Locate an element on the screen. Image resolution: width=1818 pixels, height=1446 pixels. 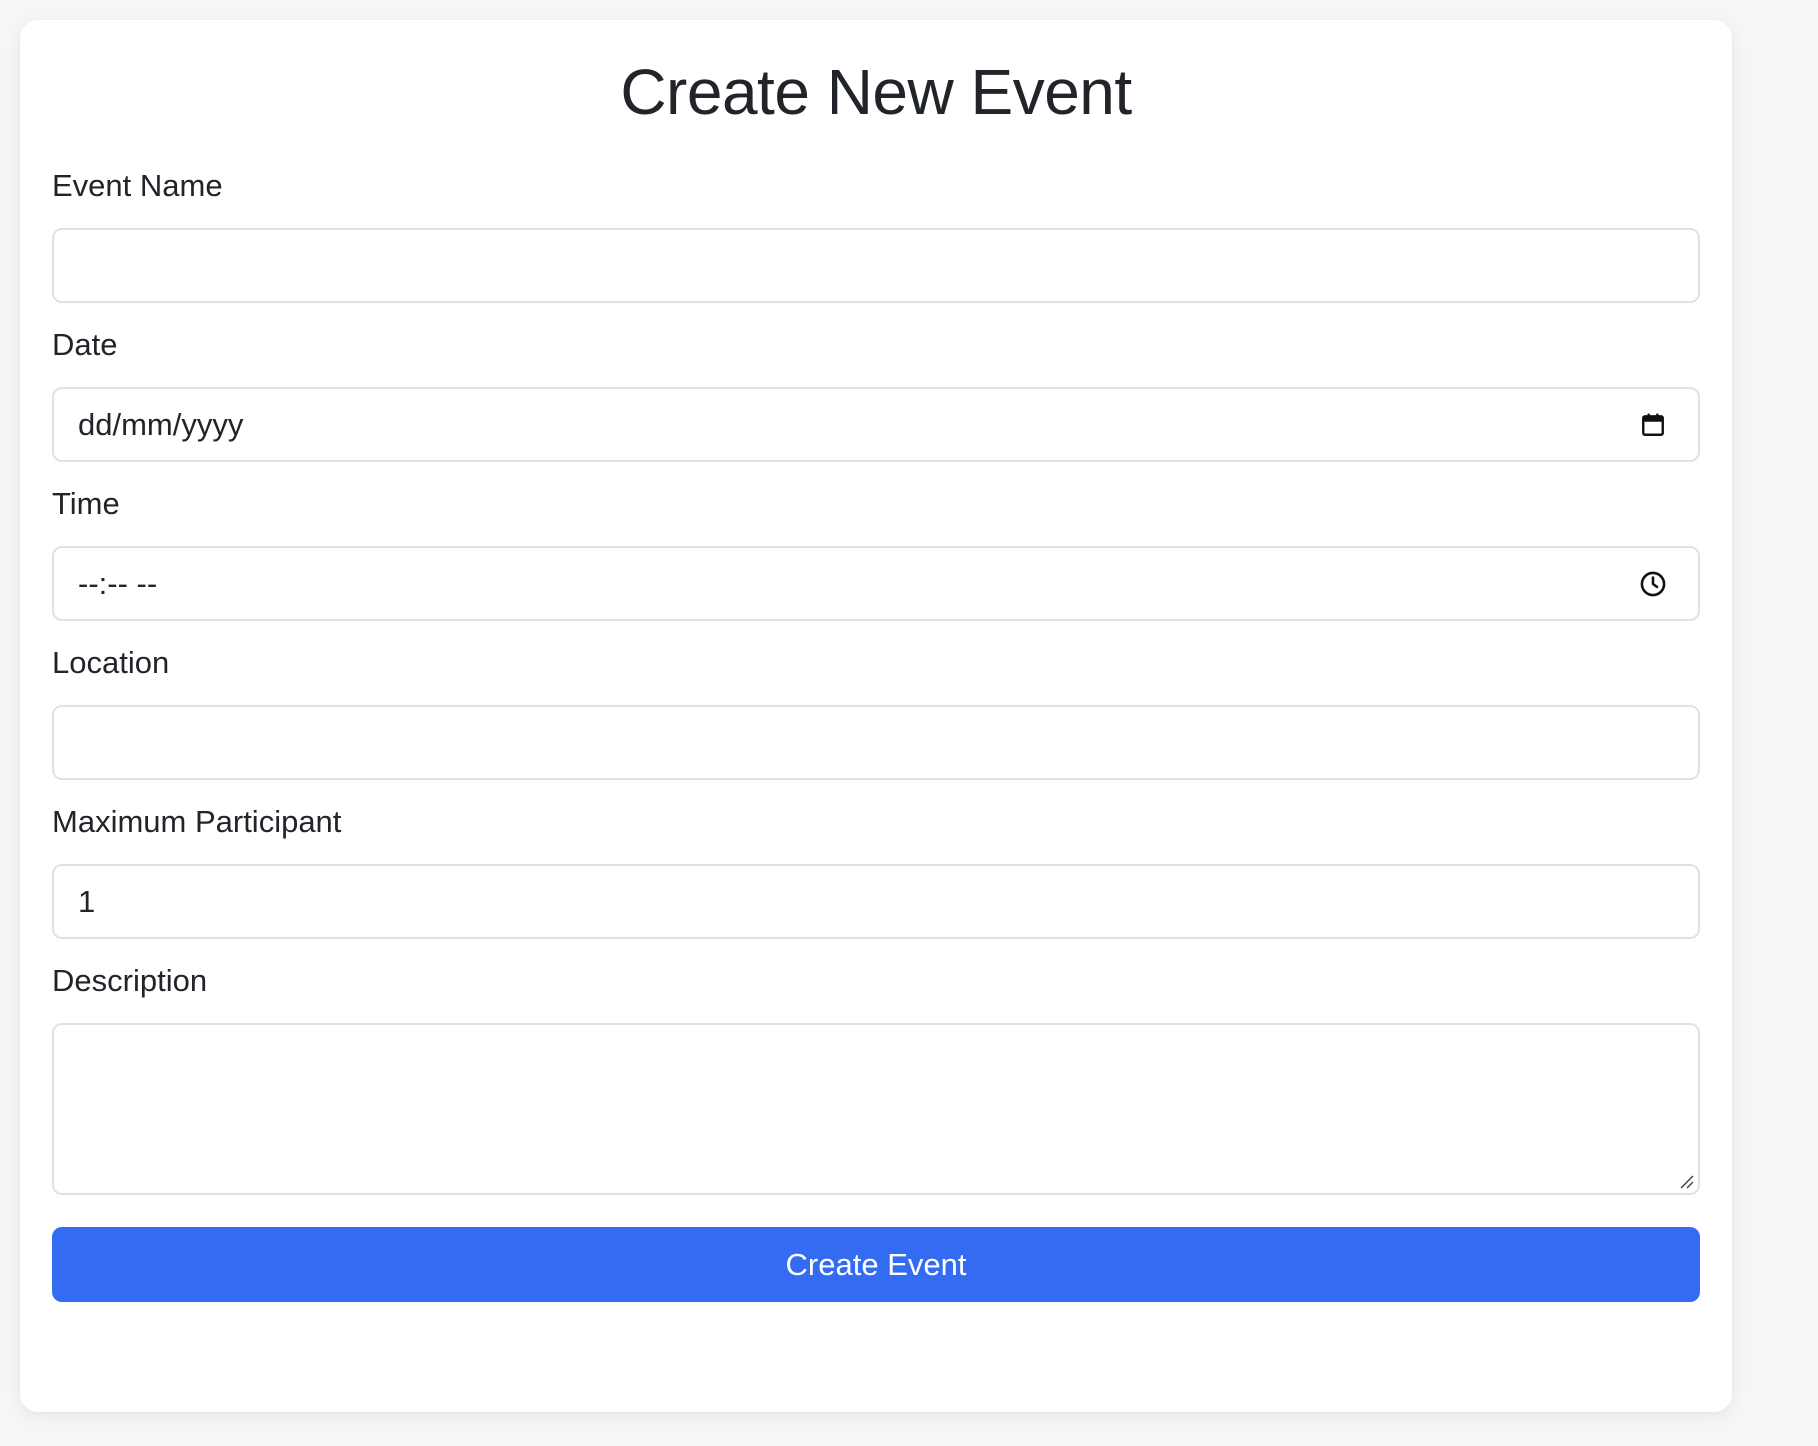
max-participant-input-box is located at coordinates (876, 901).